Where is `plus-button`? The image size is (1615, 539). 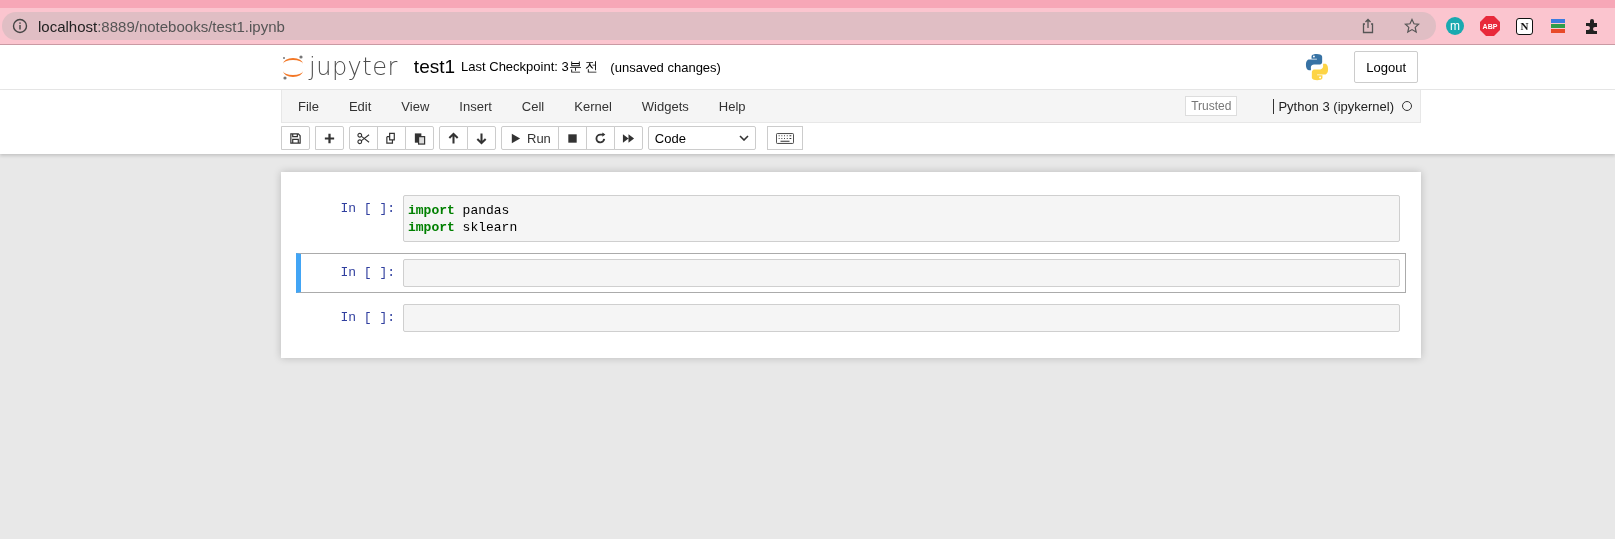 plus-button is located at coordinates (329, 138).